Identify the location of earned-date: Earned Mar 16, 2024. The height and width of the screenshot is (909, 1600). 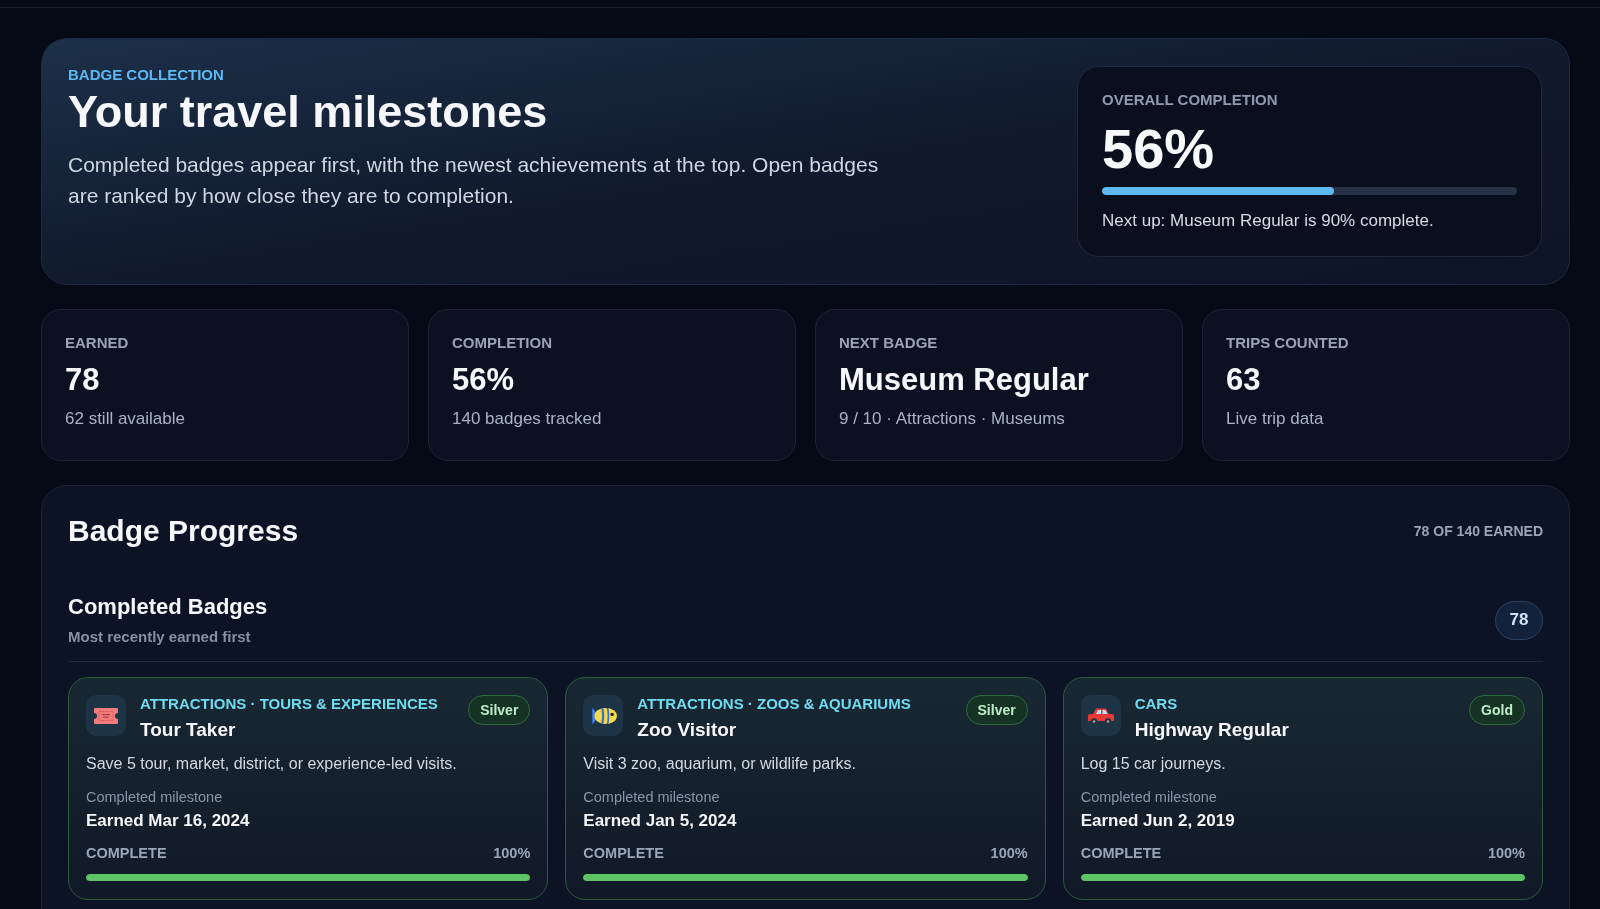
(168, 821).